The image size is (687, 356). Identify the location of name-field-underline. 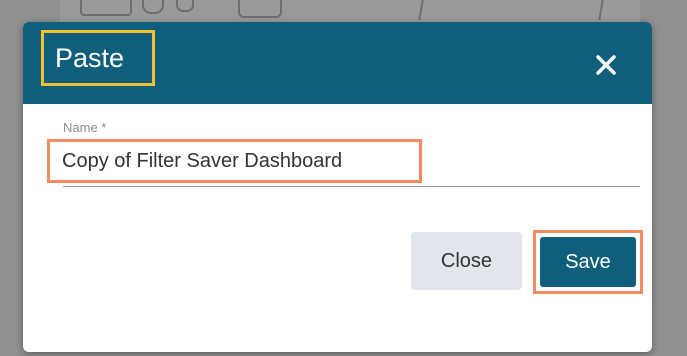
(351, 186).